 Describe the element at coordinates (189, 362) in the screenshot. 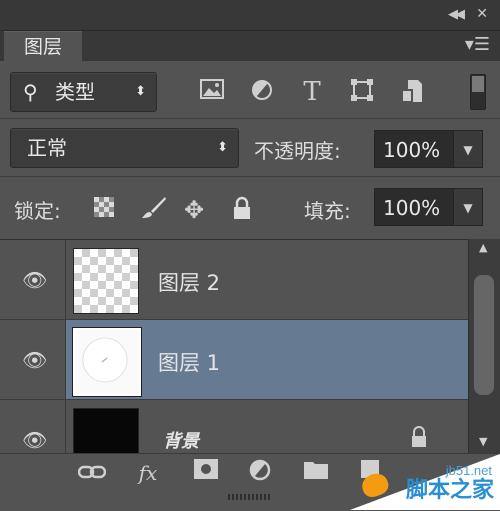

I see `layer-name: 图层 1` at that location.